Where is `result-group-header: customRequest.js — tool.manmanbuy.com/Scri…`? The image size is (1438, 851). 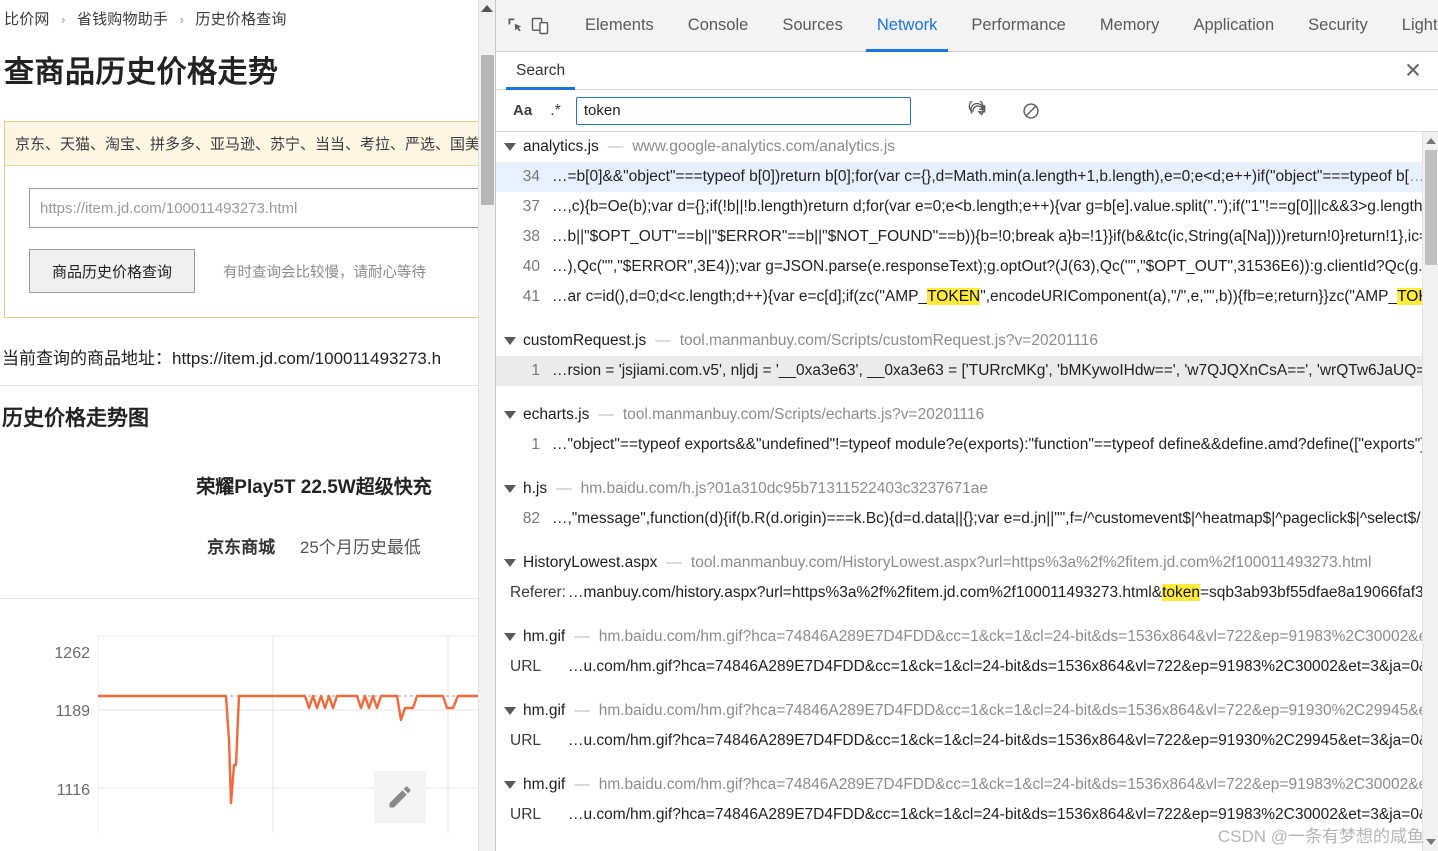 result-group-header: customRequest.js — tool.manmanbuy.com/Scri… is located at coordinates (959, 341).